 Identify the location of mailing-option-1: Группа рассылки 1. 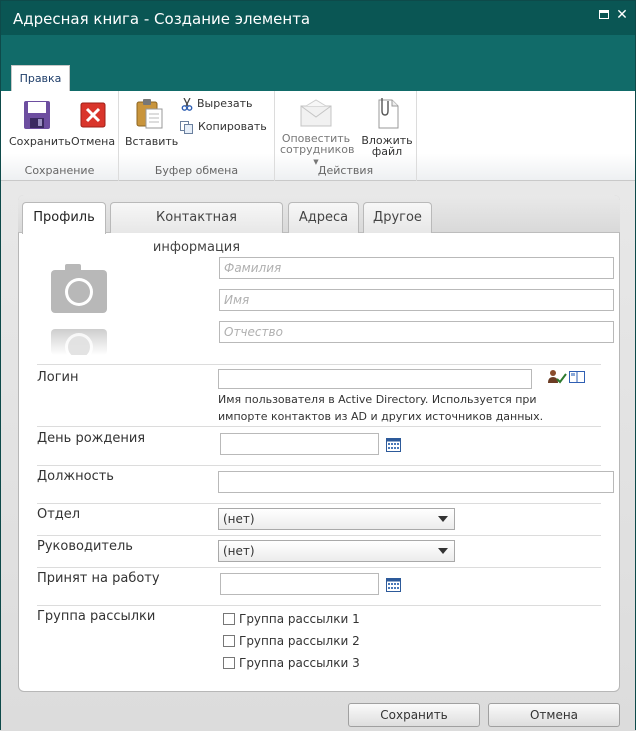
(291, 619).